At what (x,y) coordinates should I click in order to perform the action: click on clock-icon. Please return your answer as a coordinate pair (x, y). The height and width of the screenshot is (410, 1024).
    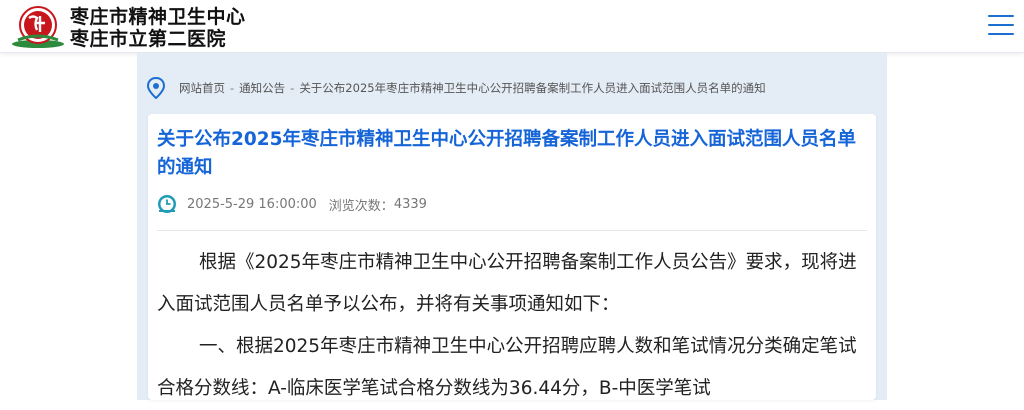
    Looking at the image, I should click on (167, 204).